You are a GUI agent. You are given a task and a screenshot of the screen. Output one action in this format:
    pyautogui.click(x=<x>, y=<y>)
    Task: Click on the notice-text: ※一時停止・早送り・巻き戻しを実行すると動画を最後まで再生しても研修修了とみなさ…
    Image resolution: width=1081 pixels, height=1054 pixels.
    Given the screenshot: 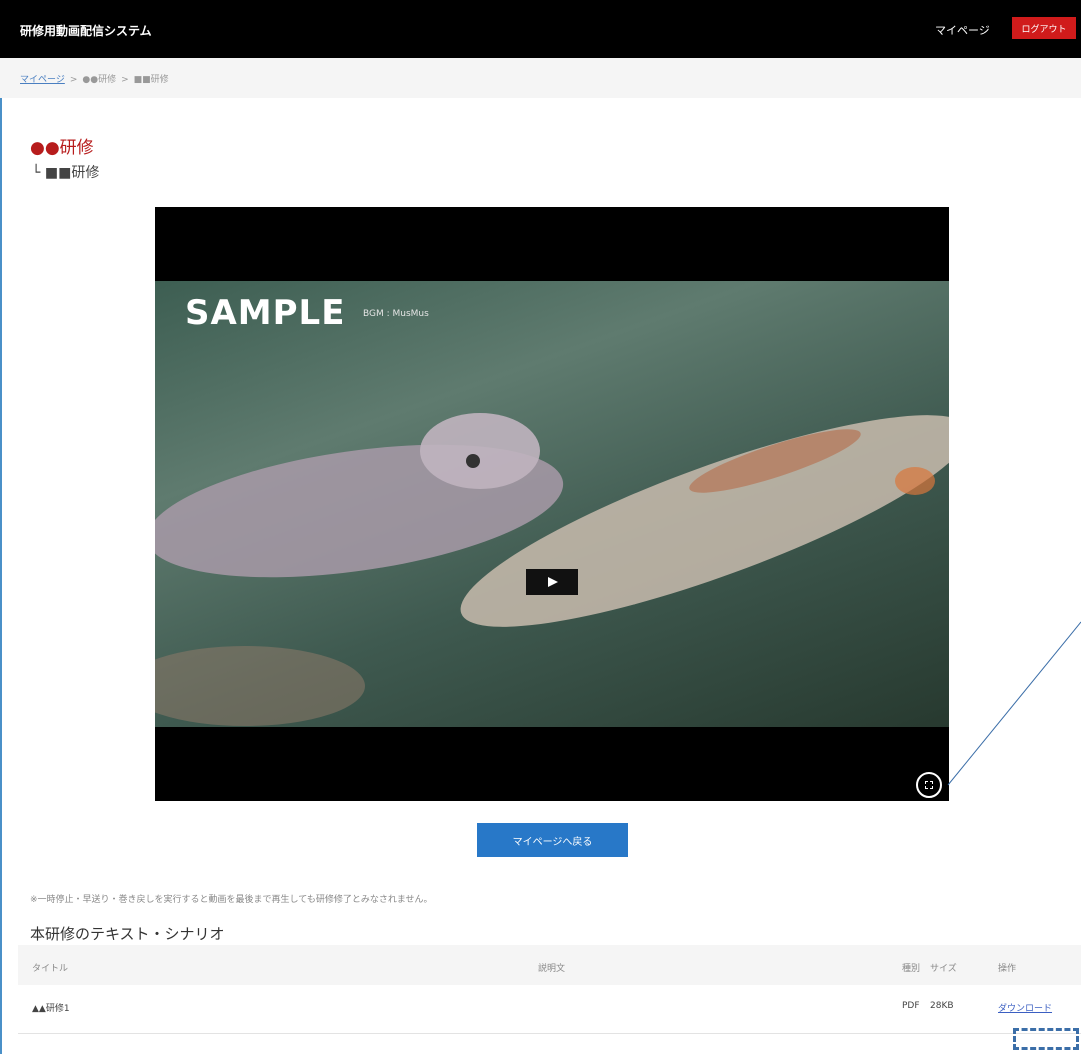 What is the action you would take?
    pyautogui.click(x=231, y=900)
    